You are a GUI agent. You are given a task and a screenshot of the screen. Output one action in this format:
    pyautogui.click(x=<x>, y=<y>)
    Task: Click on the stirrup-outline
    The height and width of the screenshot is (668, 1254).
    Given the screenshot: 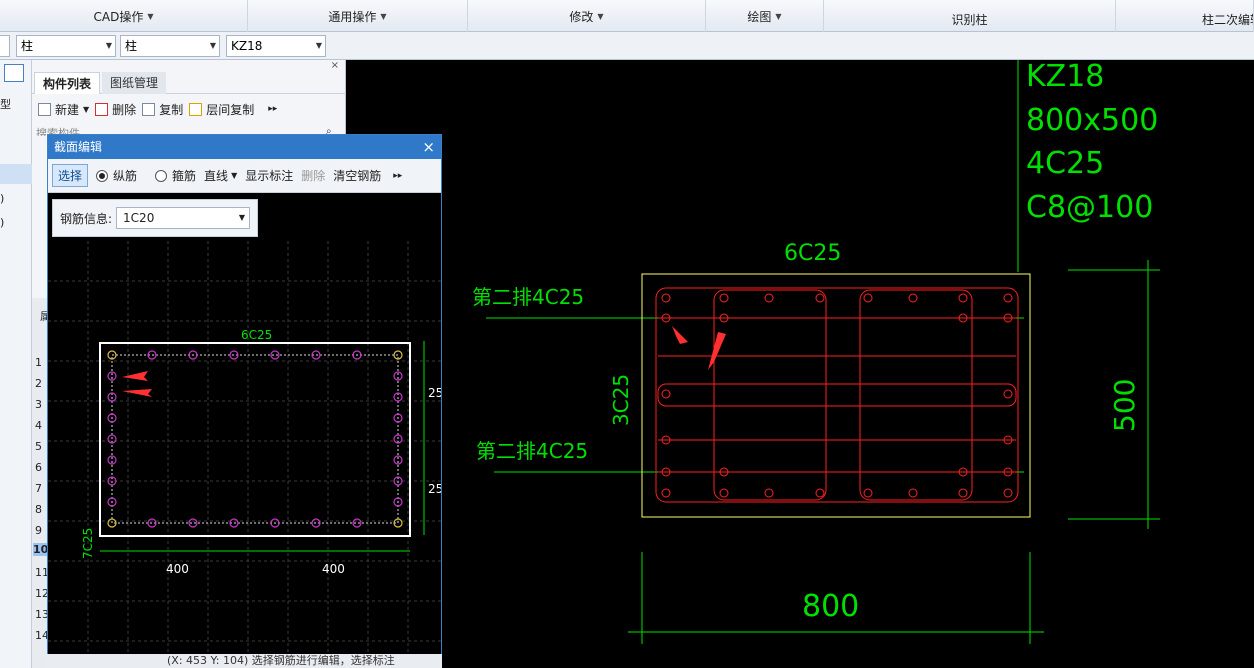 What is the action you would take?
    pyautogui.click(x=255, y=439)
    